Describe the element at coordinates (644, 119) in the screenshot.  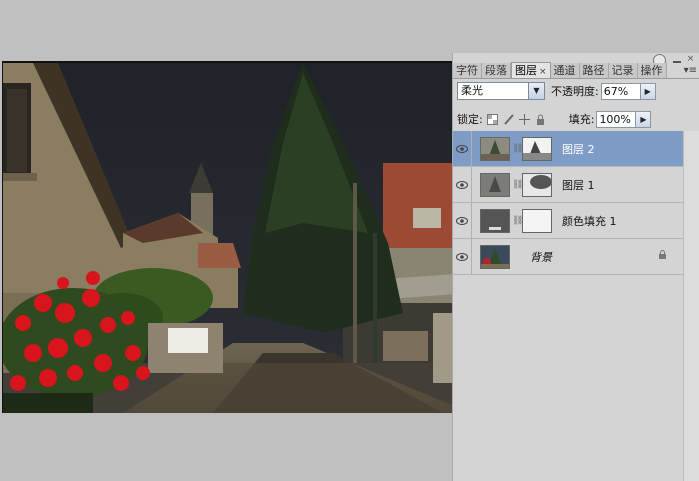
I see `fill-slider-arrow-icon: ▶` at that location.